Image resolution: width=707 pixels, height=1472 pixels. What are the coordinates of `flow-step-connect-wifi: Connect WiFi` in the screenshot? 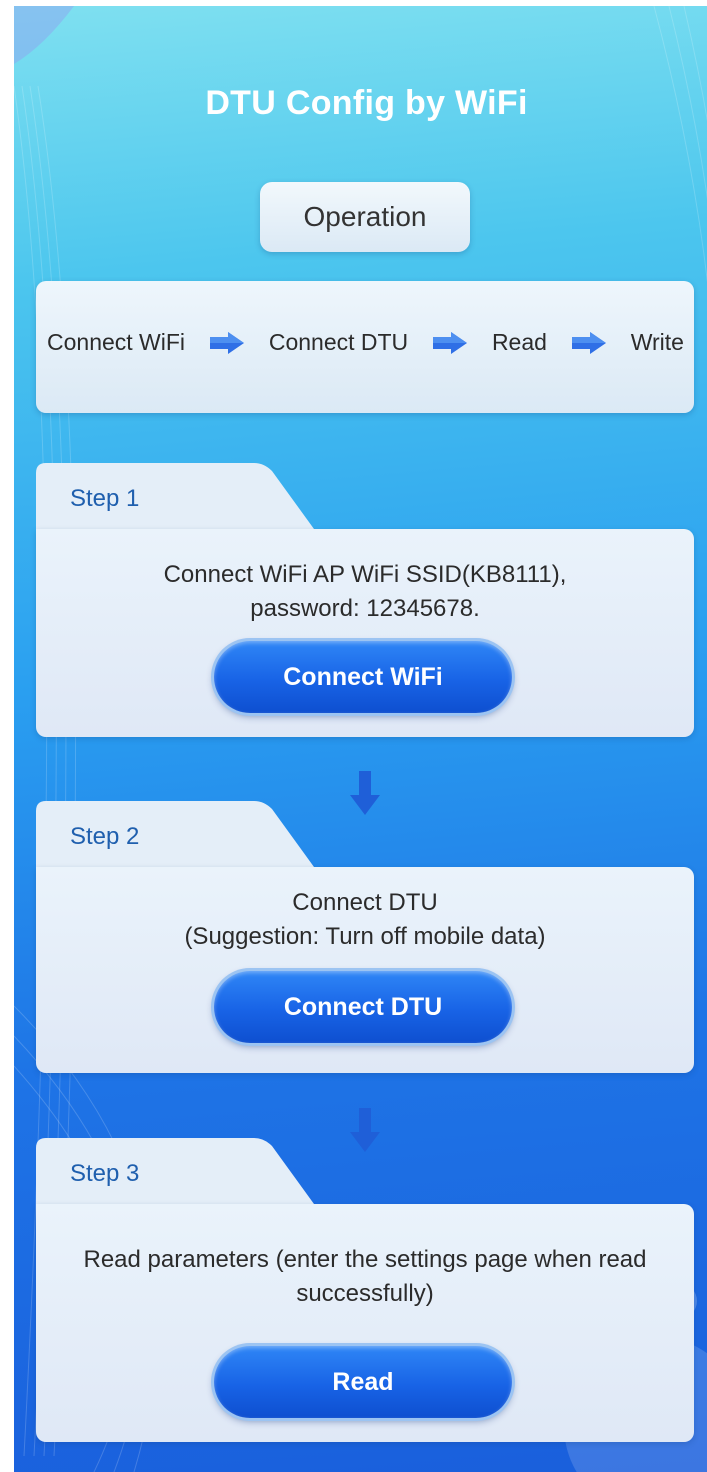 It's located at (116, 342).